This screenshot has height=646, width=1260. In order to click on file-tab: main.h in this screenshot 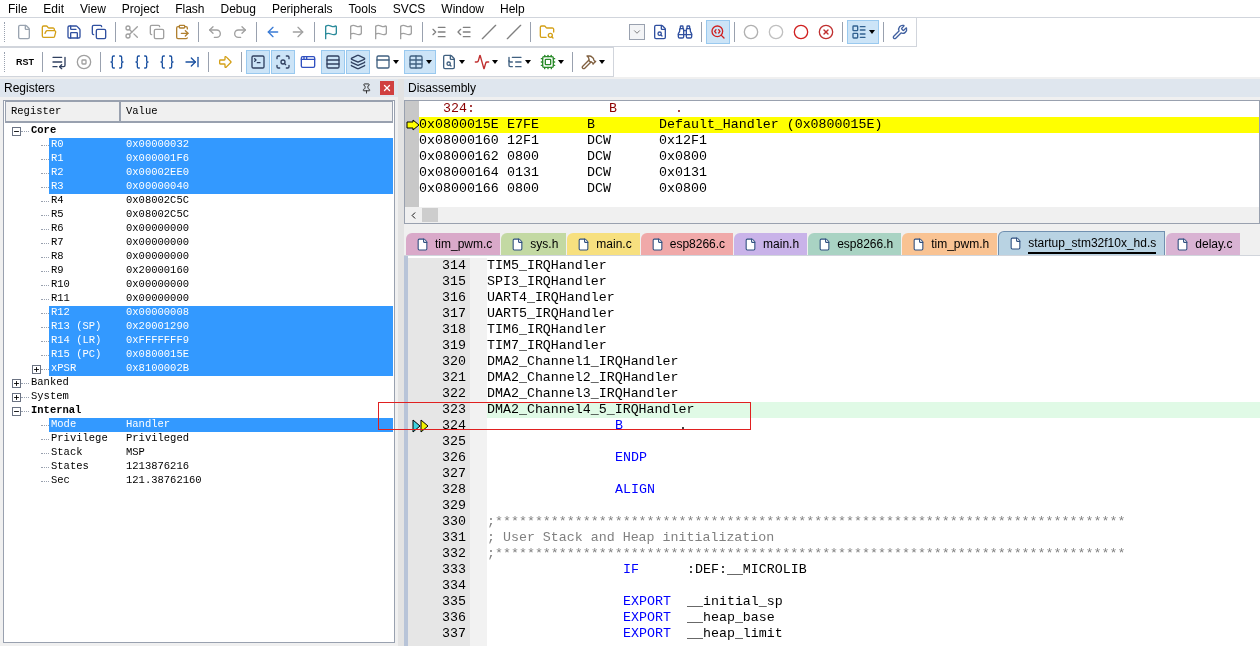, I will do `click(771, 244)`.